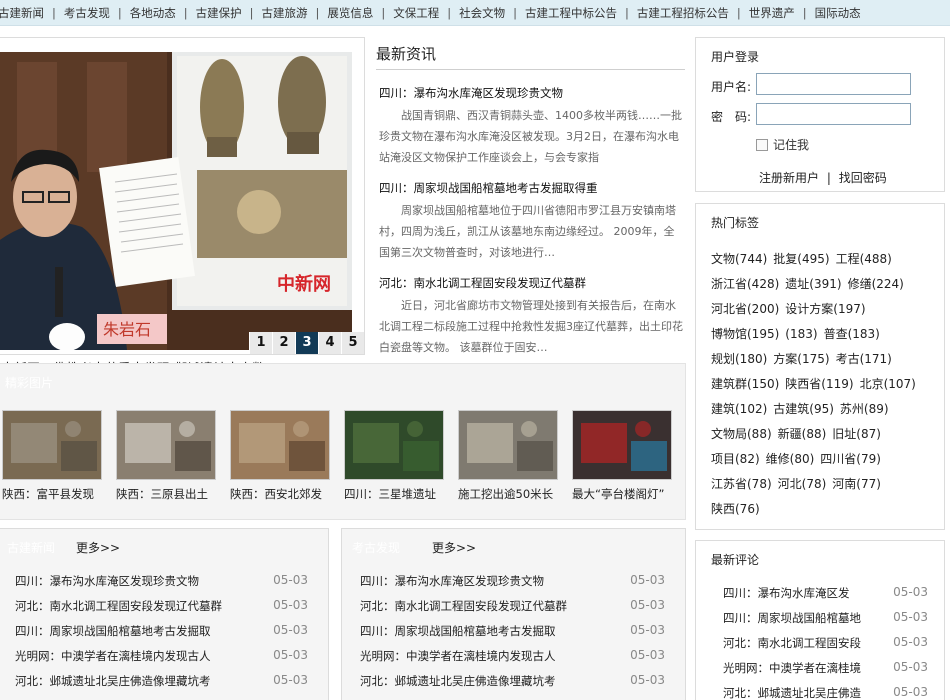 This screenshot has width=950, height=700. Describe the element at coordinates (802, 434) in the screenshot. I see `tag-link: 新疆(88)` at that location.